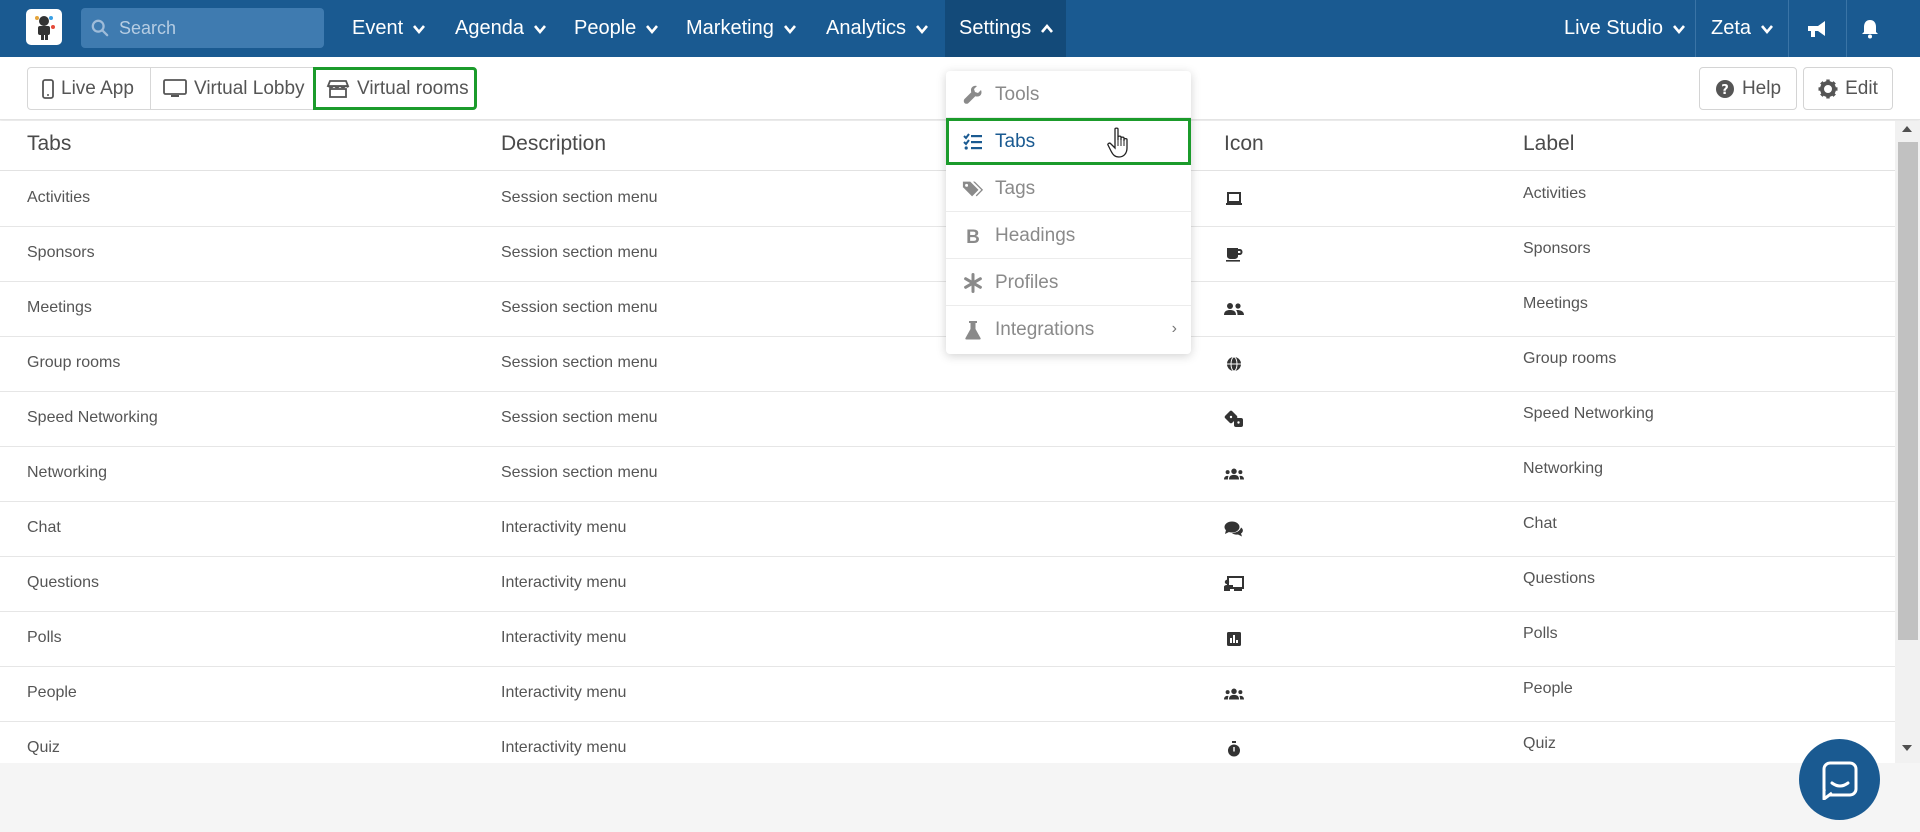 This screenshot has width=1920, height=832. I want to click on question-circle-icon: ?, so click(1724, 88).